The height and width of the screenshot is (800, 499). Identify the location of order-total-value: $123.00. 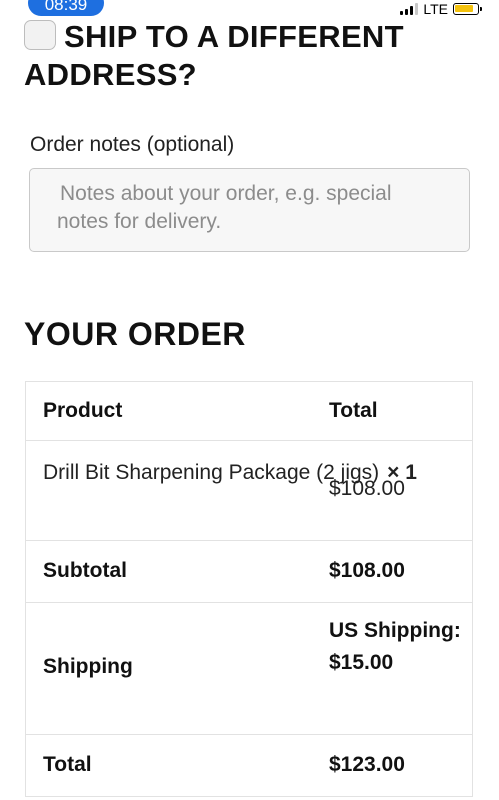
(367, 764).